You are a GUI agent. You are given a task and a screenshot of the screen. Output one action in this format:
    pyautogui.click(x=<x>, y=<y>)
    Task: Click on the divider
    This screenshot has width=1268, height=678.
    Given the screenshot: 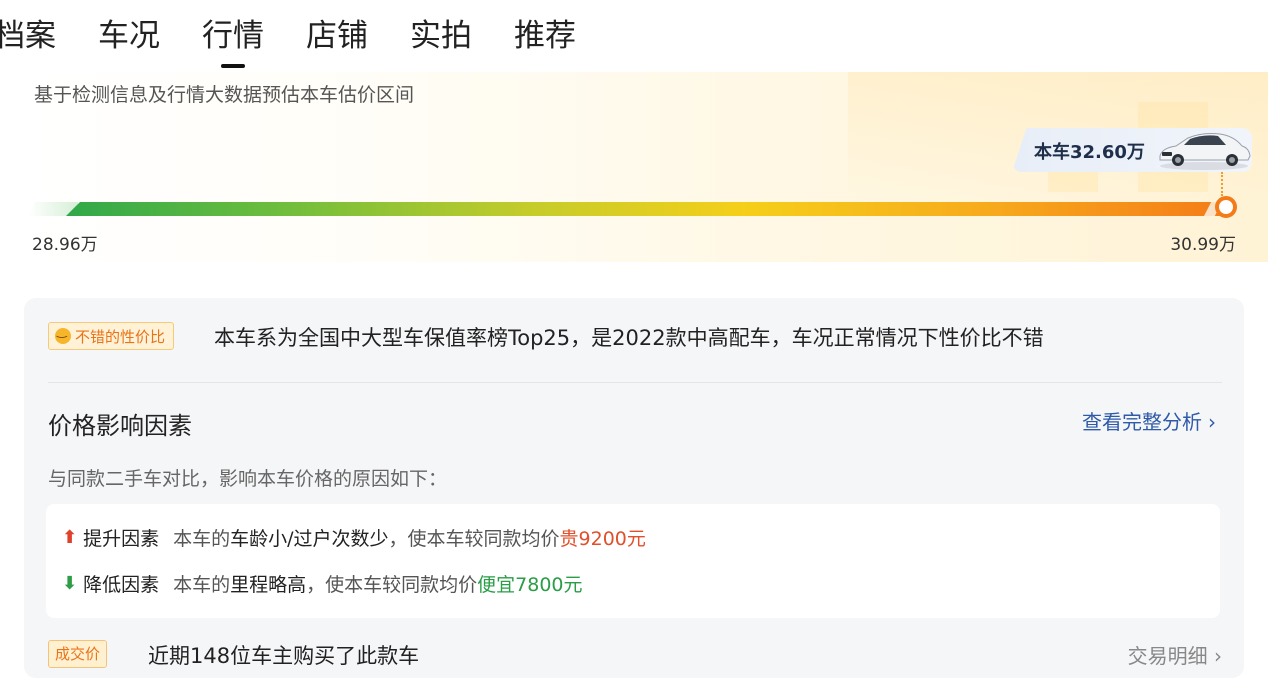 What is the action you would take?
    pyautogui.click(x=635, y=382)
    